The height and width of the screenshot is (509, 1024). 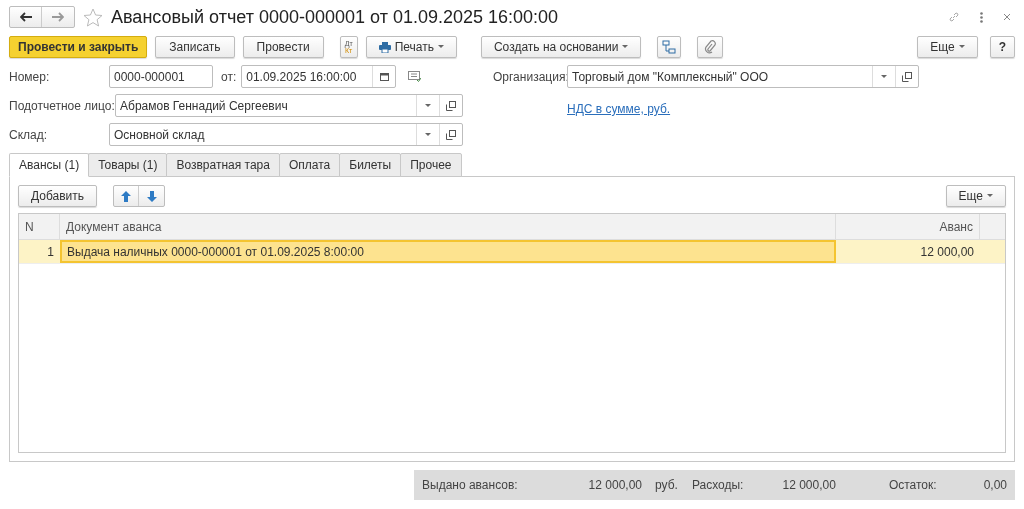 What do you see at coordinates (912, 485) in the screenshot?
I see `rest-label: Остаток:` at bounding box center [912, 485].